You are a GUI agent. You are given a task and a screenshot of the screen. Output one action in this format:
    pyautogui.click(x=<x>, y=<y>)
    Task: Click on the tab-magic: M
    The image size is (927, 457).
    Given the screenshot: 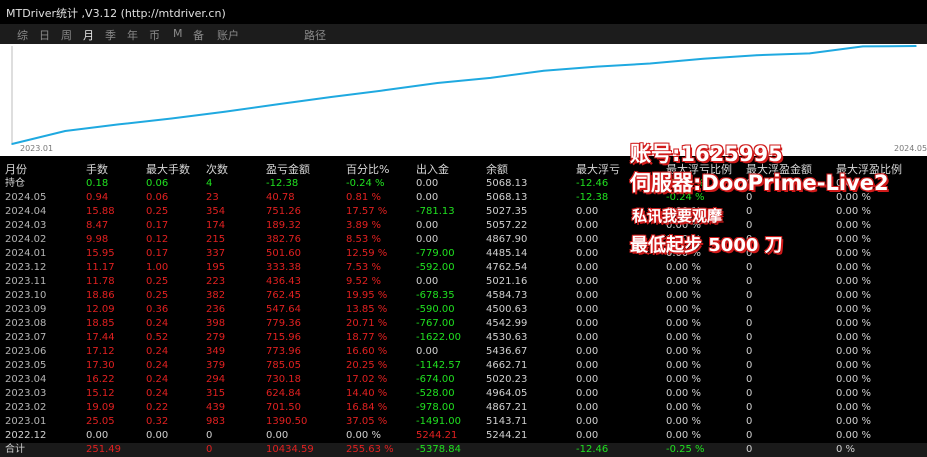 What is the action you would take?
    pyautogui.click(x=178, y=33)
    